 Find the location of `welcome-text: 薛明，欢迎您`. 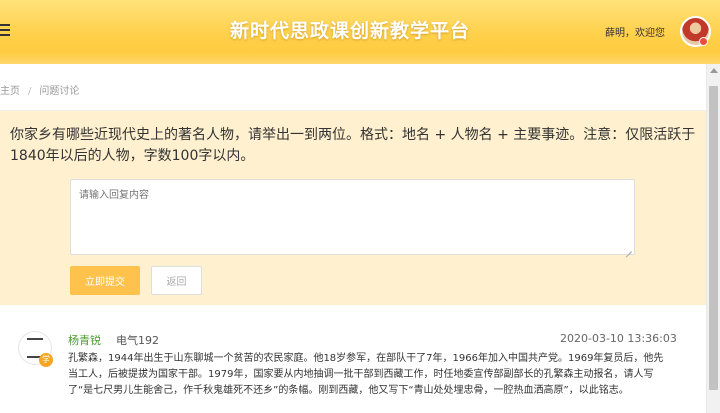

welcome-text: 薛明，欢迎您 is located at coordinates (635, 33).